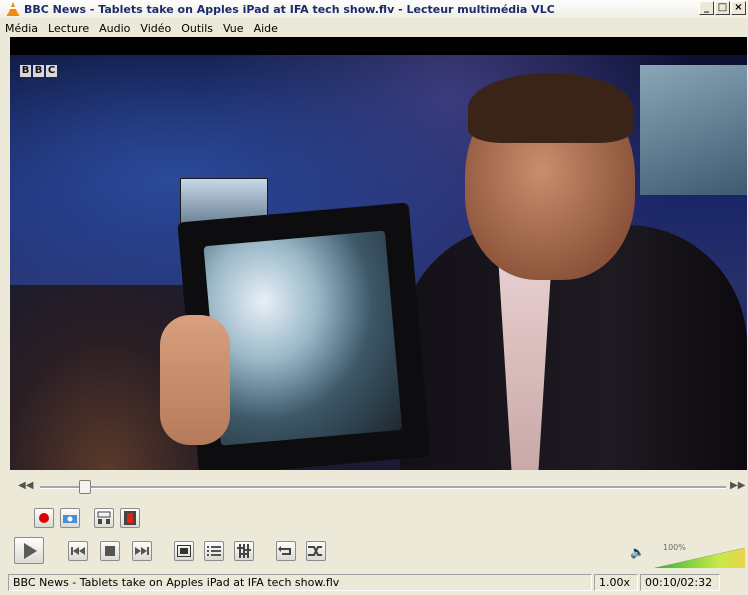 The image size is (748, 595). Describe the element at coordinates (13, 9) in the screenshot. I see `vlc-cone-icon` at that location.